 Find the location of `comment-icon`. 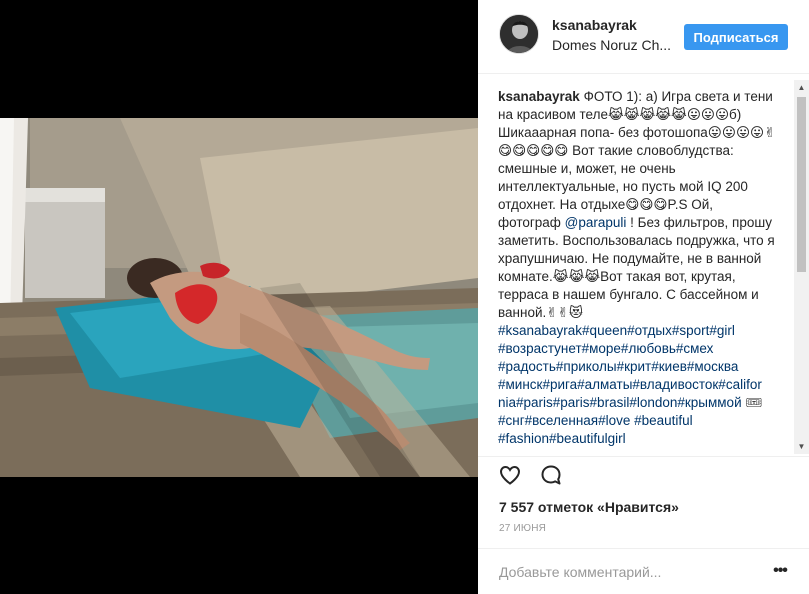

comment-icon is located at coordinates (551, 475).